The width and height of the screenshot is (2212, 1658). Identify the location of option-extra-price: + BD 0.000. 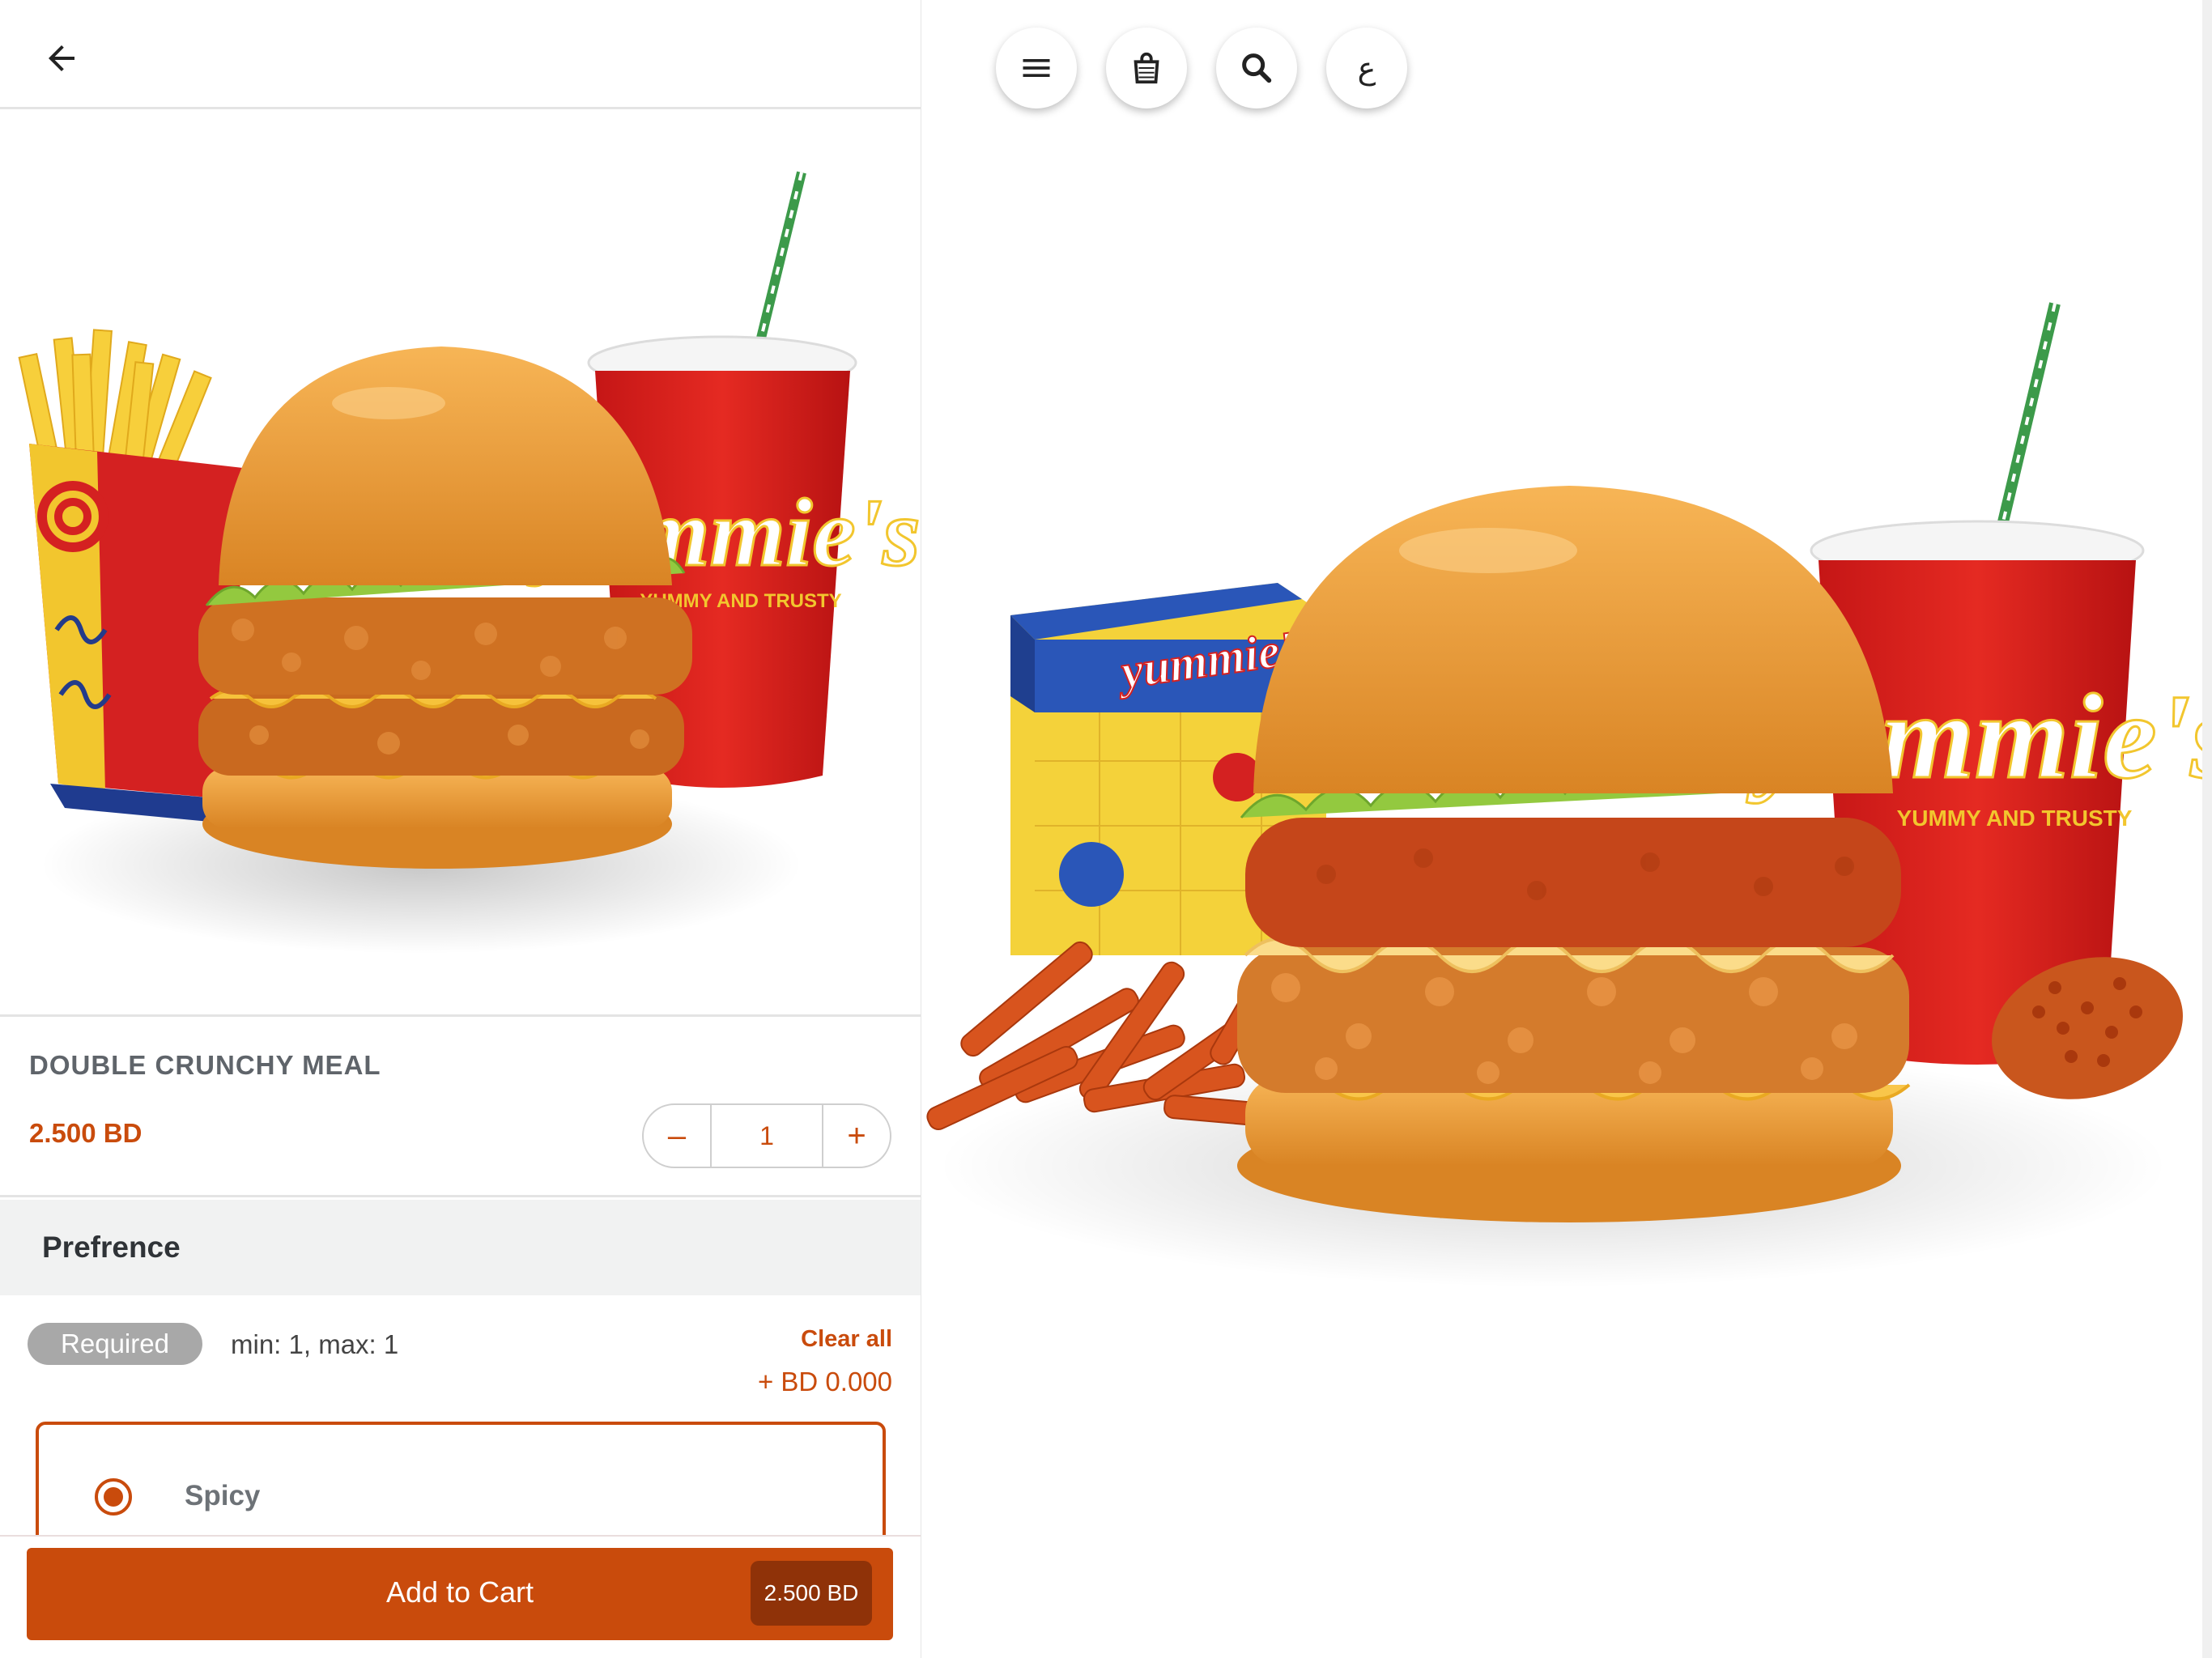
(825, 1382).